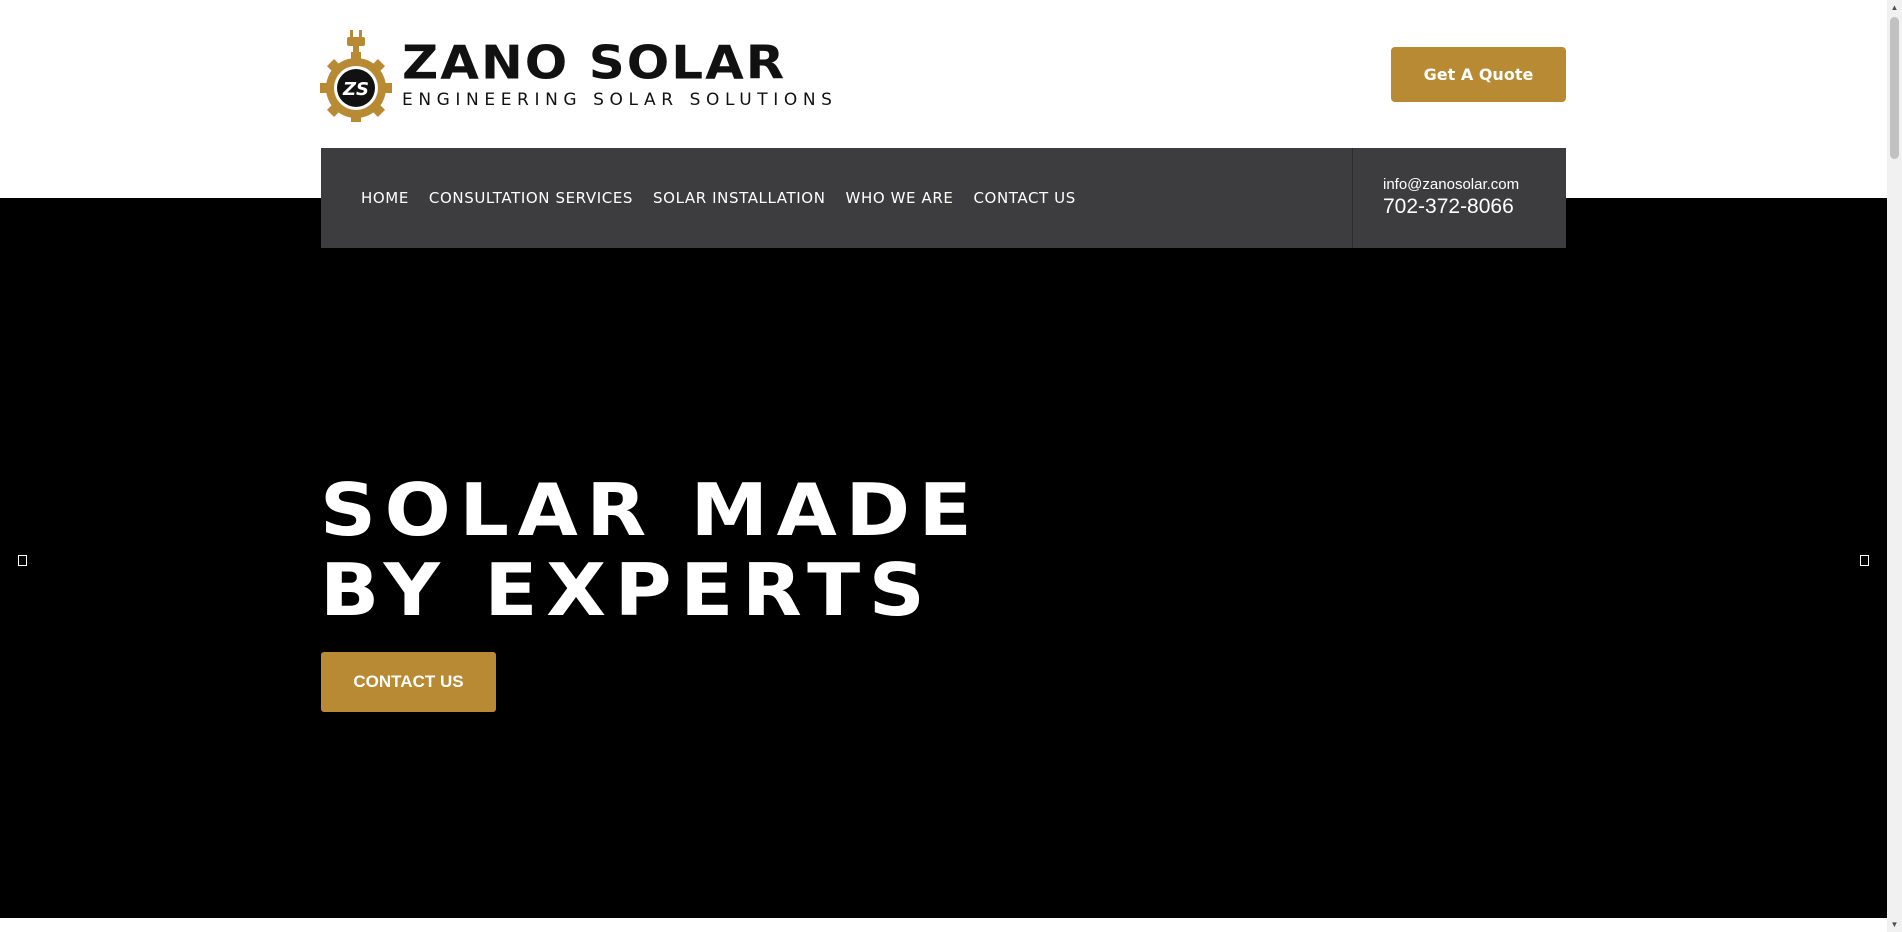  I want to click on hero-headline: SOLAR MADE BY EXPERTS, so click(650, 550).